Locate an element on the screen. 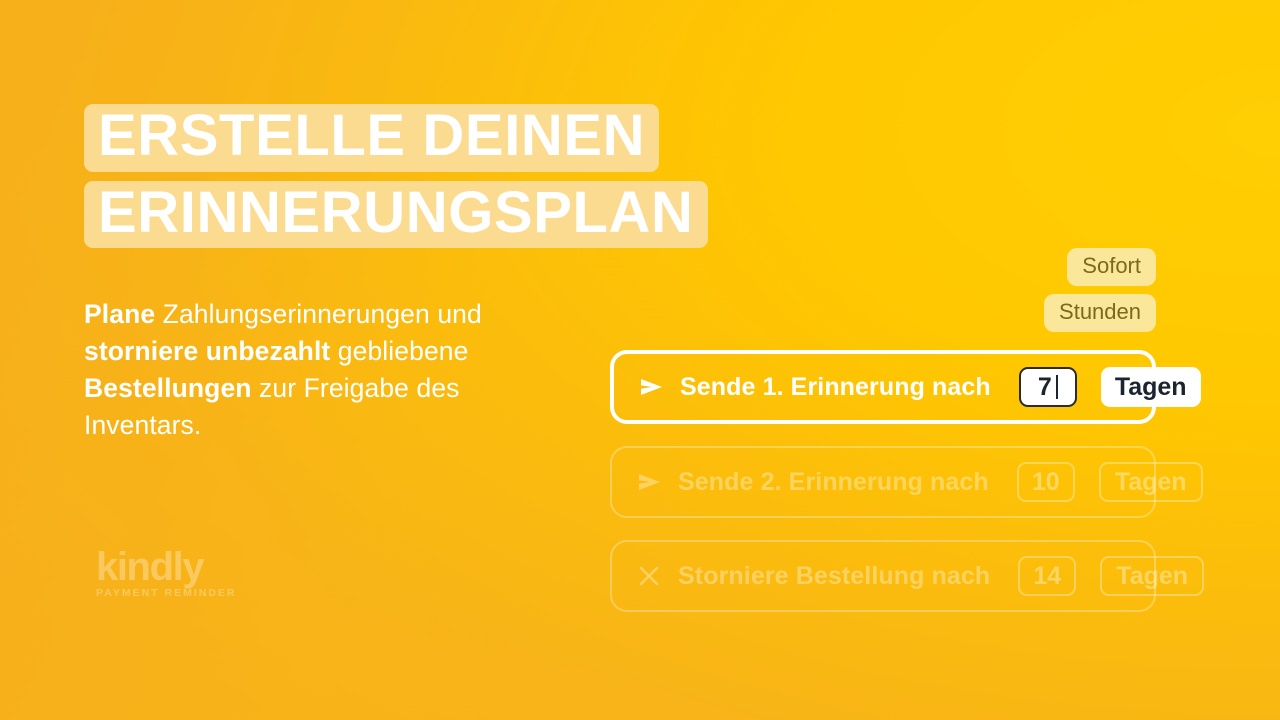  reminder-row-1-days-input: 7 is located at coordinates (1047, 387).